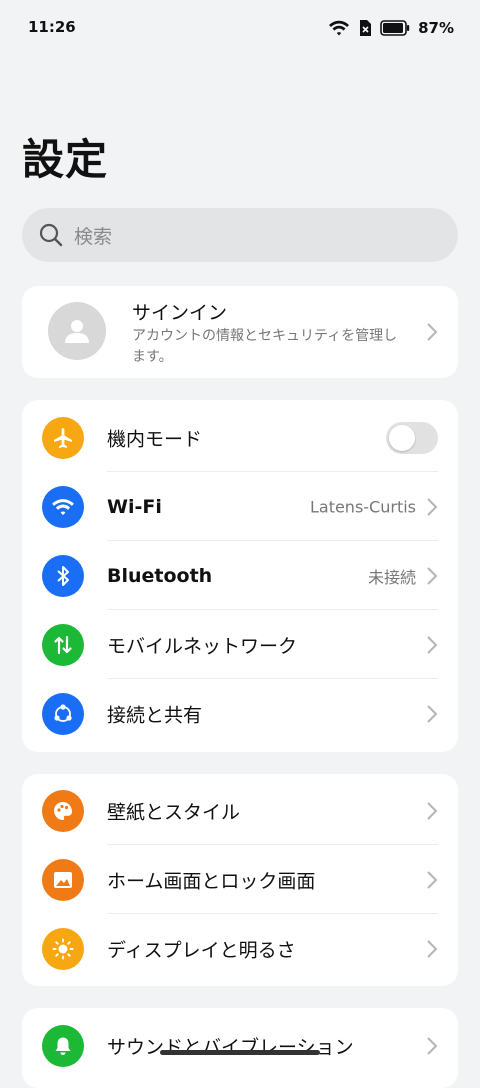  I want to click on home-lock-screen-row: ホーム画面とロック画面, so click(240, 879).